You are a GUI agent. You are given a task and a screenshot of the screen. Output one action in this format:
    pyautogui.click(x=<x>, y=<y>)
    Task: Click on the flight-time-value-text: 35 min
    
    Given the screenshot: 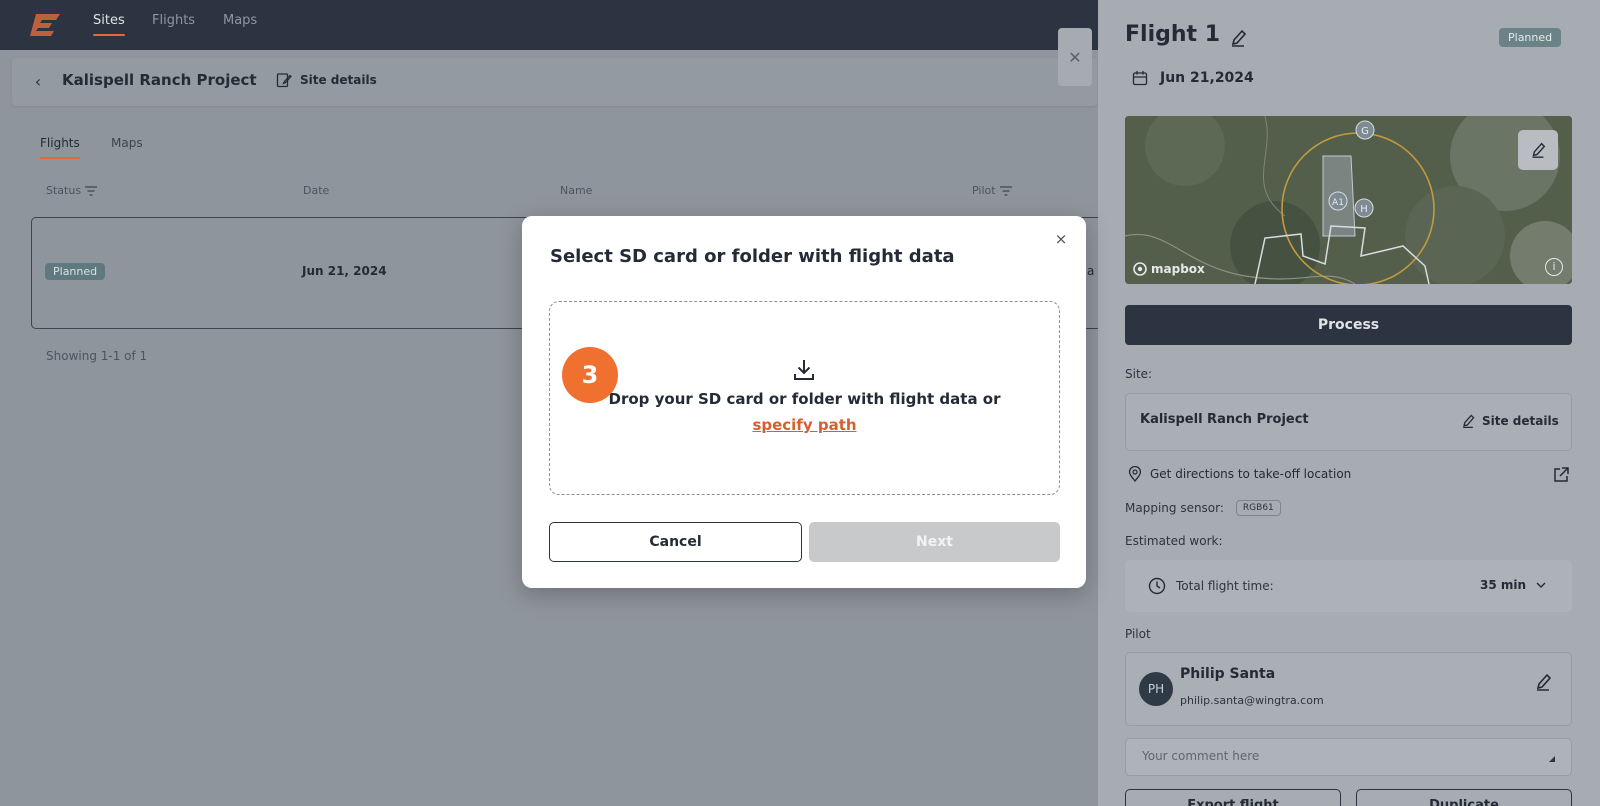 What is the action you would take?
    pyautogui.click(x=1503, y=585)
    